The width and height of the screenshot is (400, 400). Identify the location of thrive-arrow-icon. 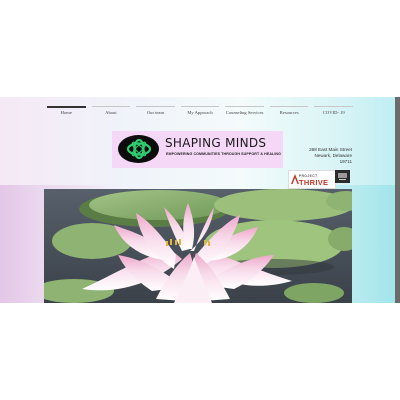
(295, 179).